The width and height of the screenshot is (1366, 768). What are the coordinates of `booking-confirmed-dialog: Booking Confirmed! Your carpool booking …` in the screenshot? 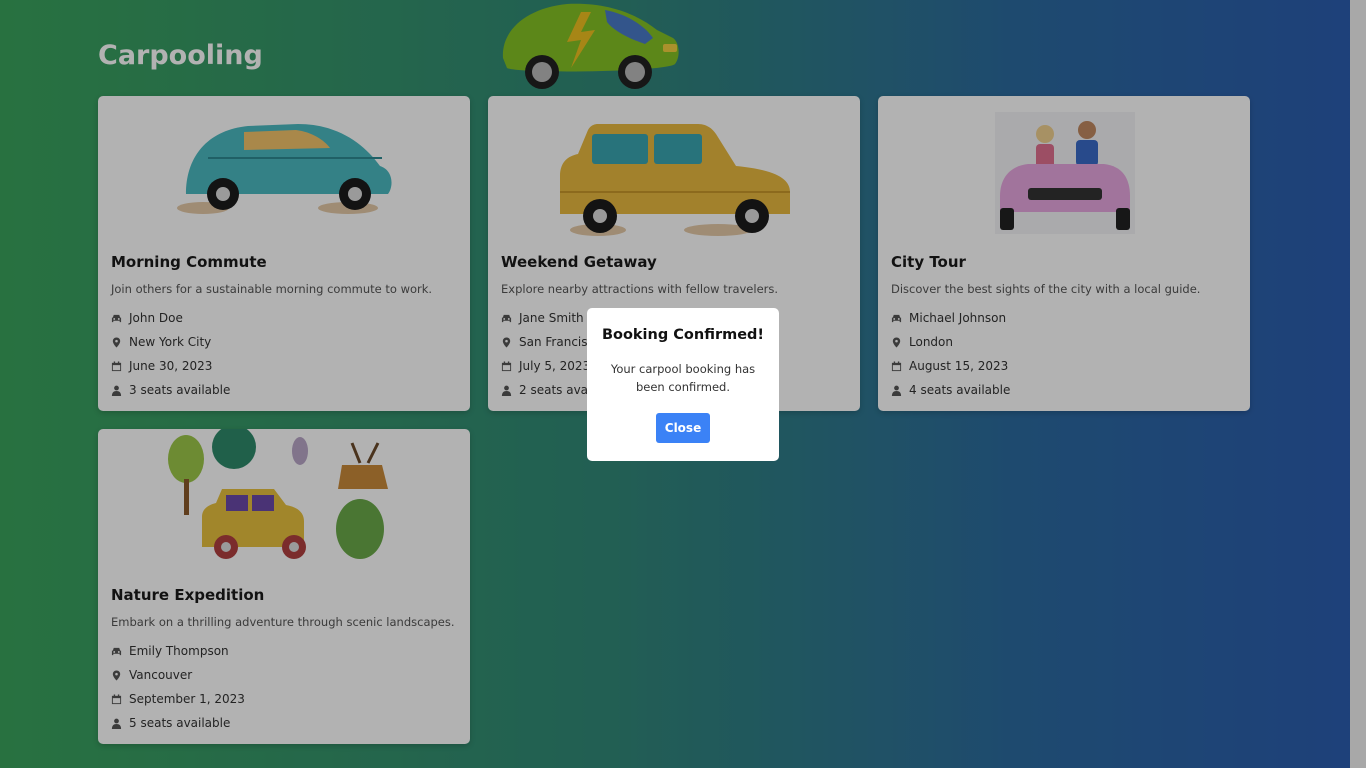 It's located at (683, 384).